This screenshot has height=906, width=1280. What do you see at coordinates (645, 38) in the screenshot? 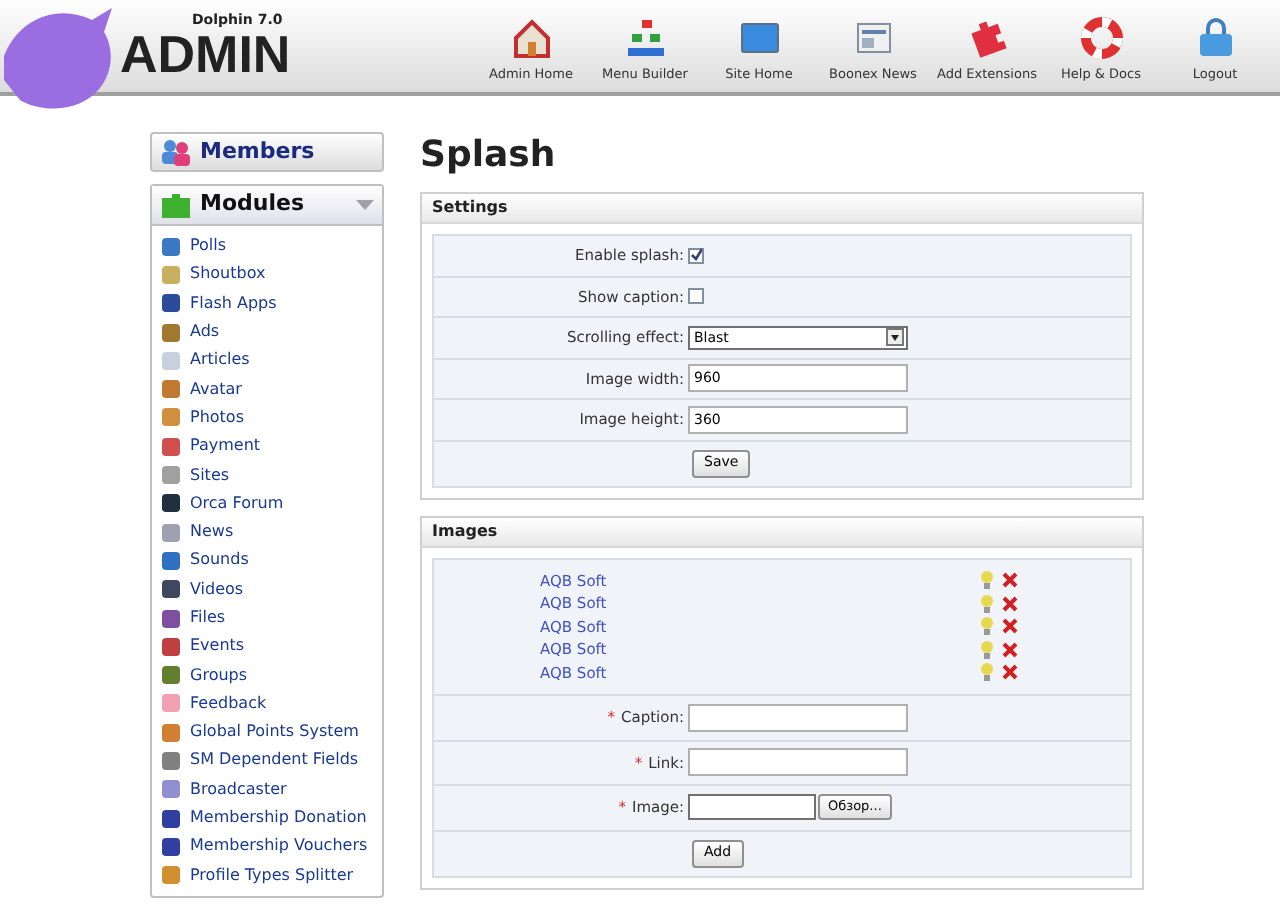
I see `tree-icon` at bounding box center [645, 38].